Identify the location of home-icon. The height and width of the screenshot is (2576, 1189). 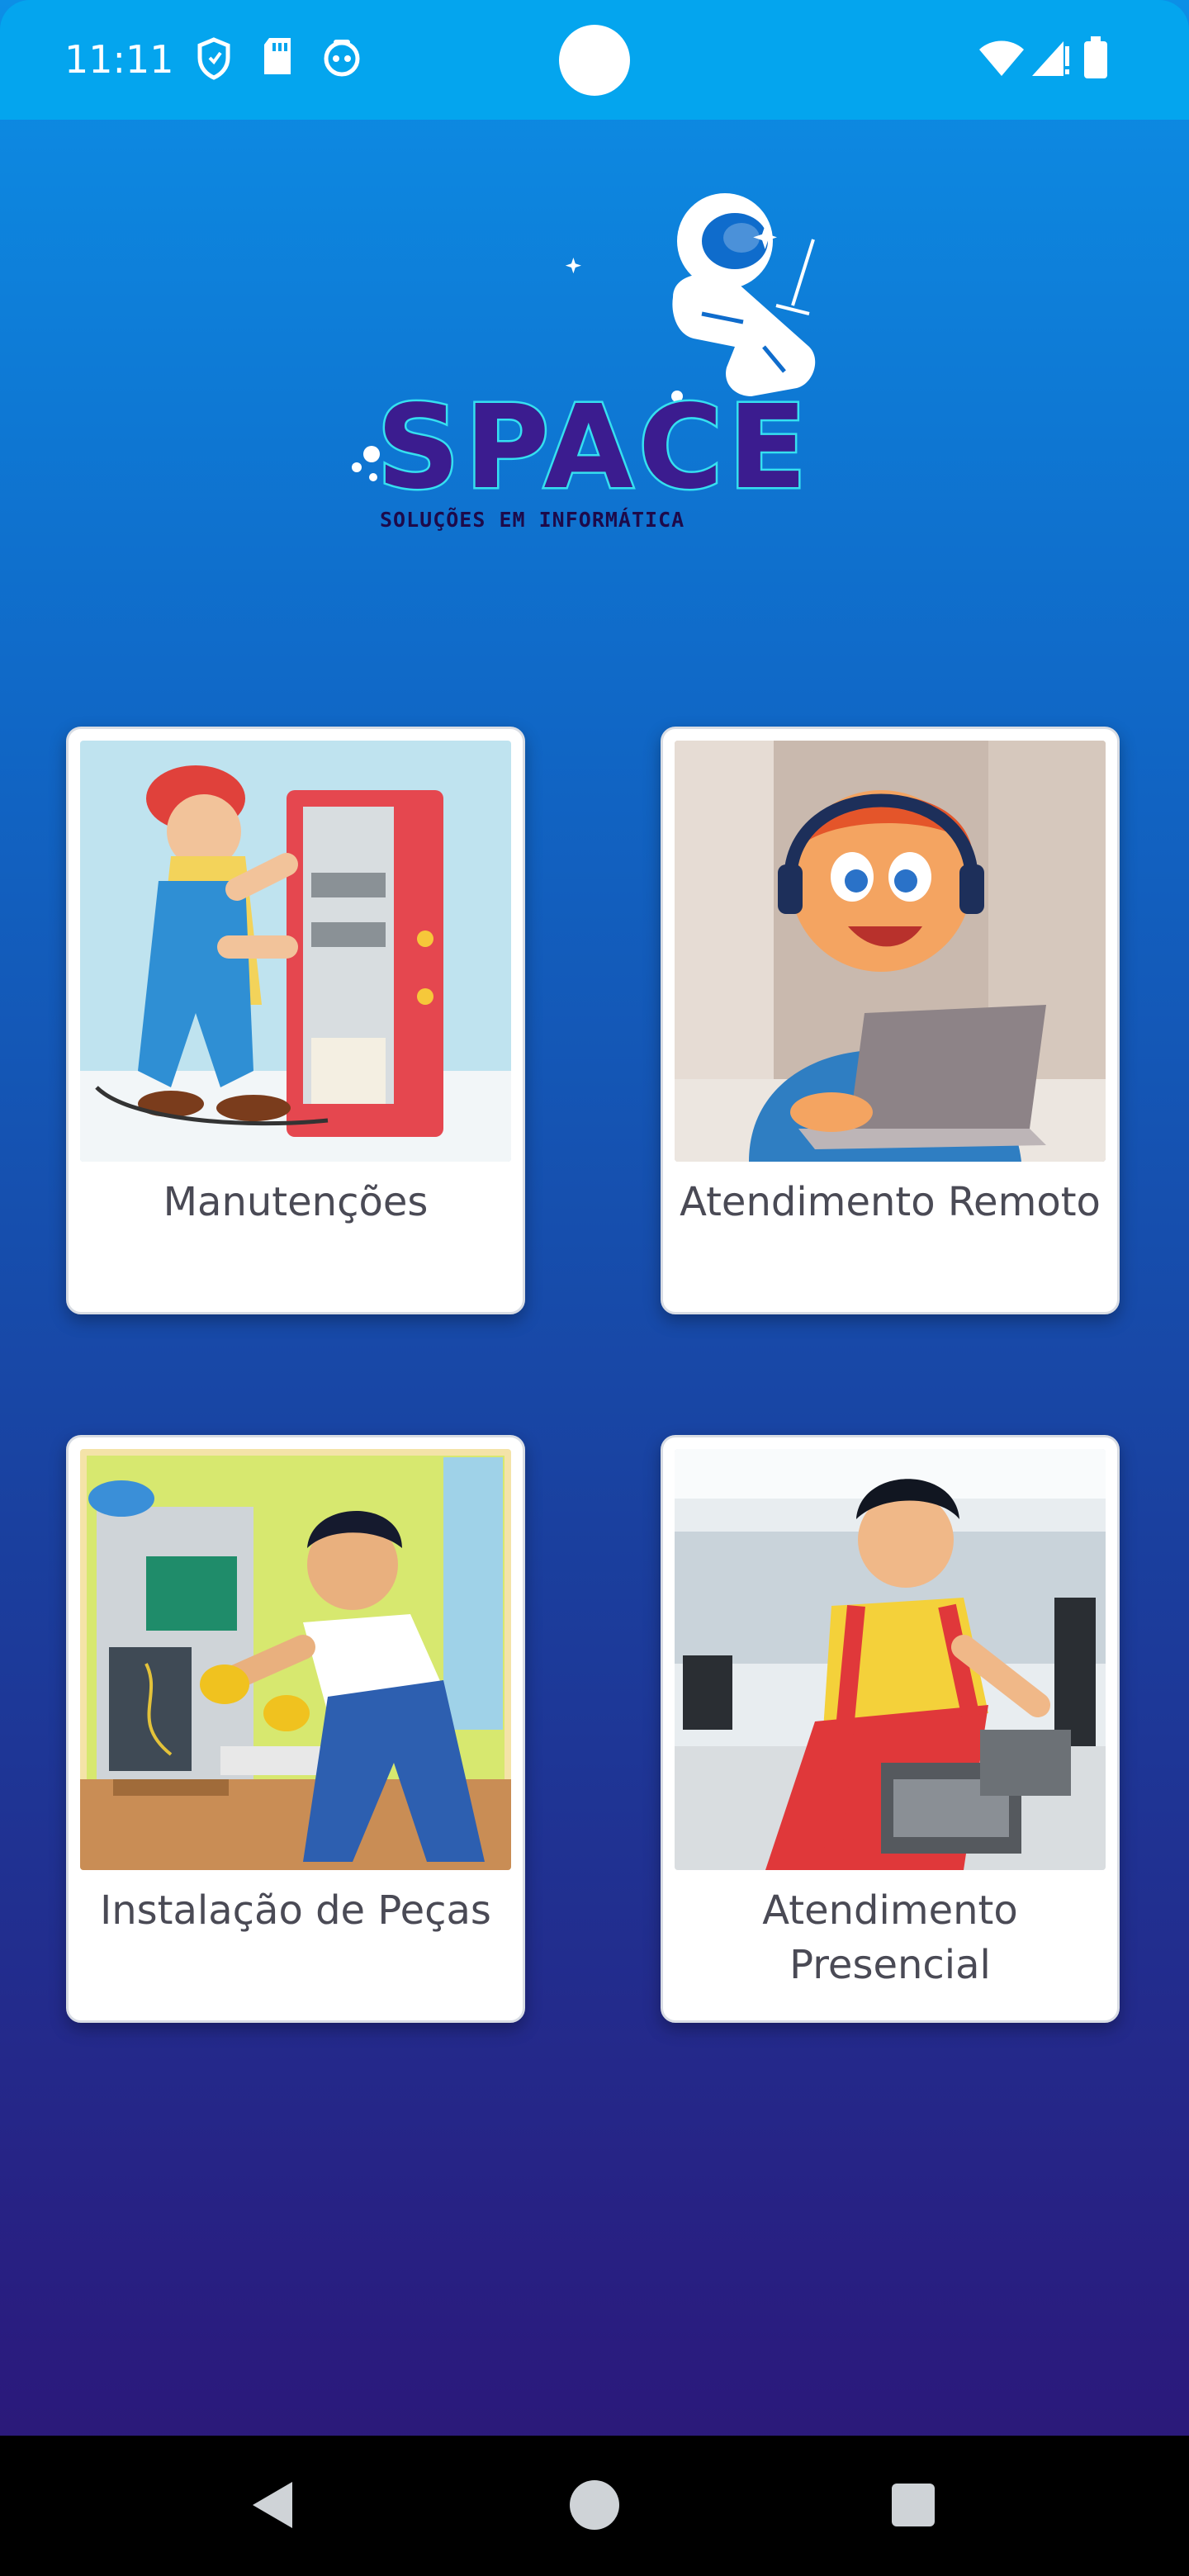
(594, 2507).